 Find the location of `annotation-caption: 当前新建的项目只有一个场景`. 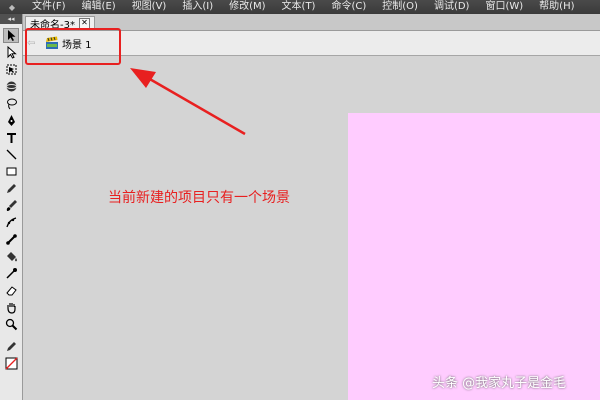

annotation-caption: 当前新建的项目只有一个场景 is located at coordinates (199, 198).